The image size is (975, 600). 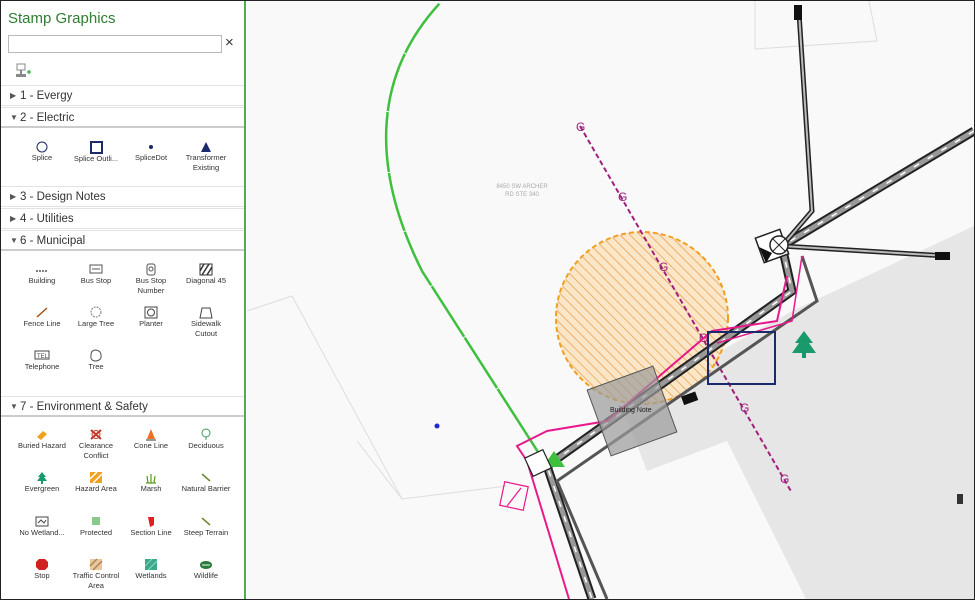 I want to click on stamp-label: Large Tree, so click(x=96, y=323).